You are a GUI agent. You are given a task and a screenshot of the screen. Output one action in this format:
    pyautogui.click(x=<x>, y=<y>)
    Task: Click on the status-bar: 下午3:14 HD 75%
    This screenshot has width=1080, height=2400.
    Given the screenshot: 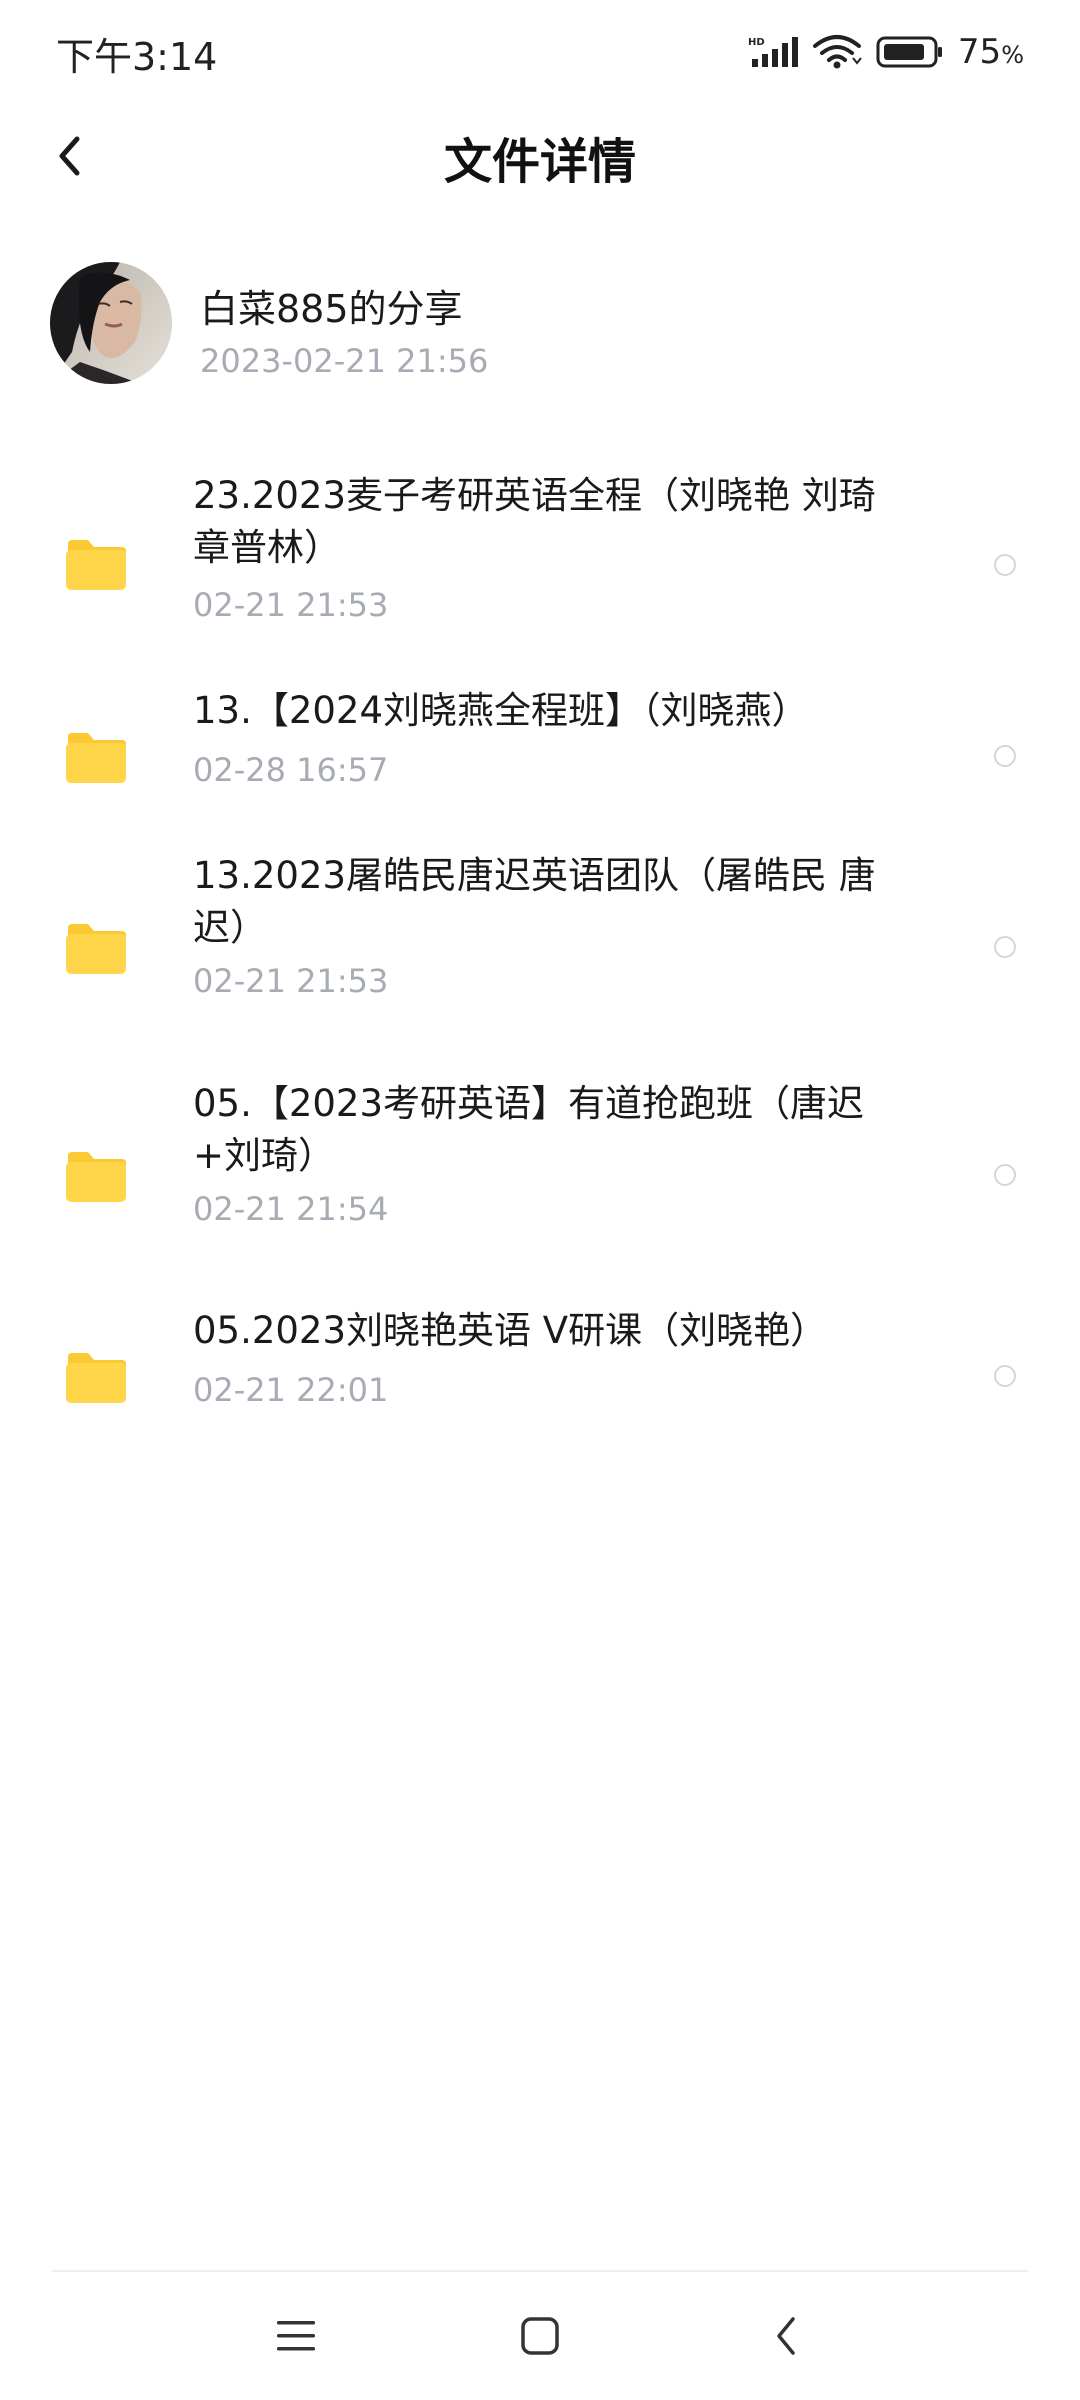 What is the action you would take?
    pyautogui.click(x=540, y=50)
    